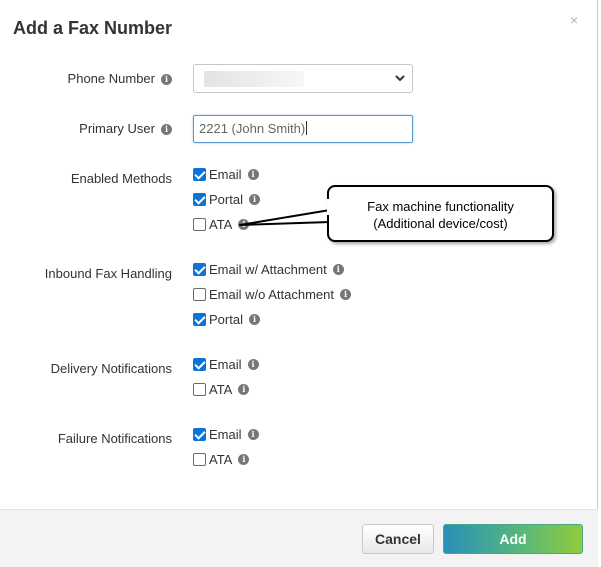 The image size is (601, 567). What do you see at coordinates (117, 128) in the screenshot?
I see `primary-user-label-text: Primary User` at bounding box center [117, 128].